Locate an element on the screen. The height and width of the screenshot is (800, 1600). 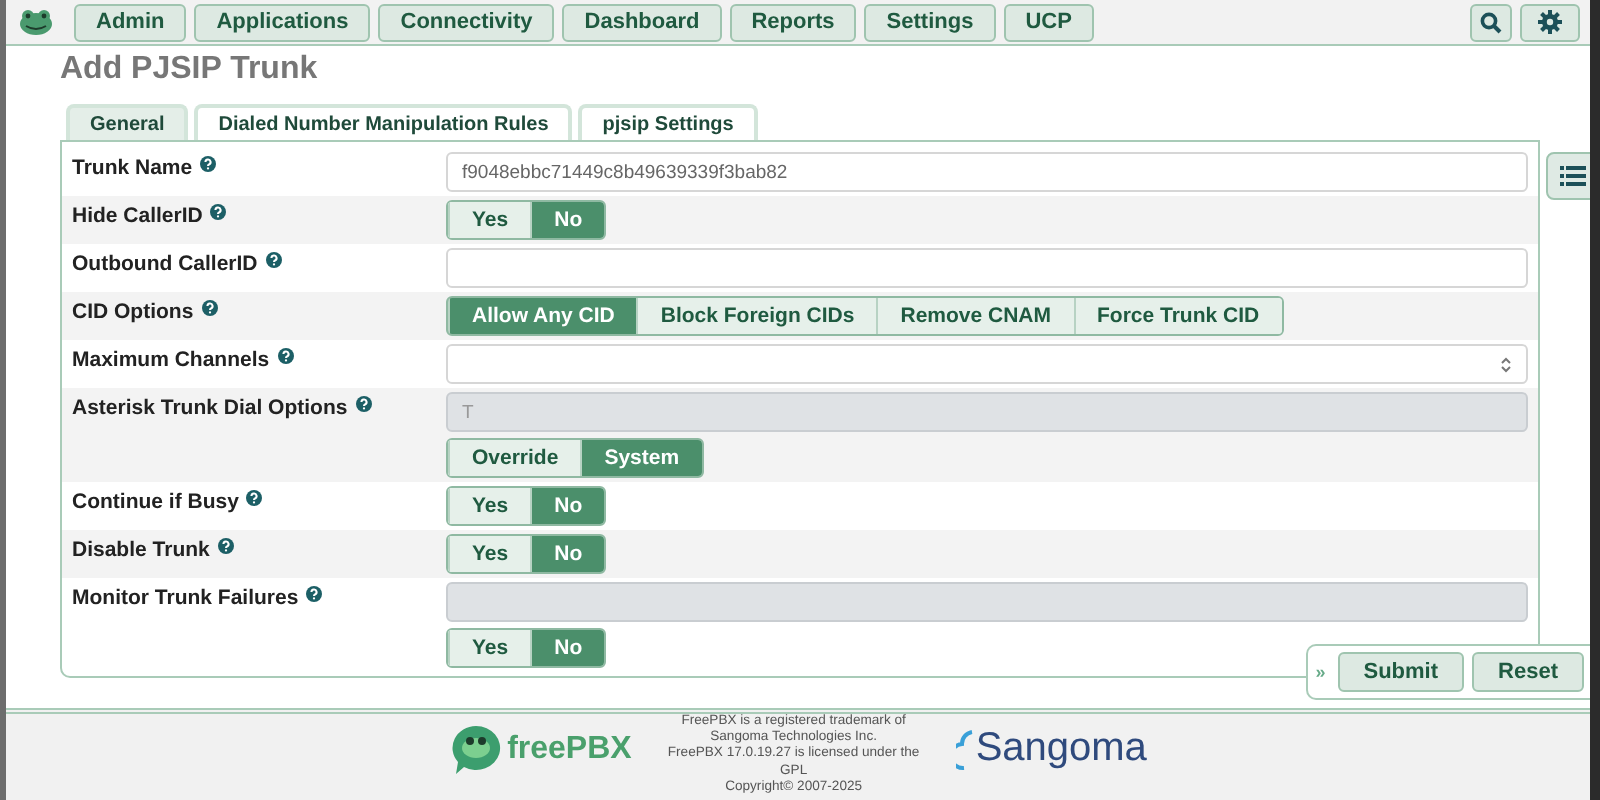
nav-menu-button: Settings is located at coordinates (930, 22).